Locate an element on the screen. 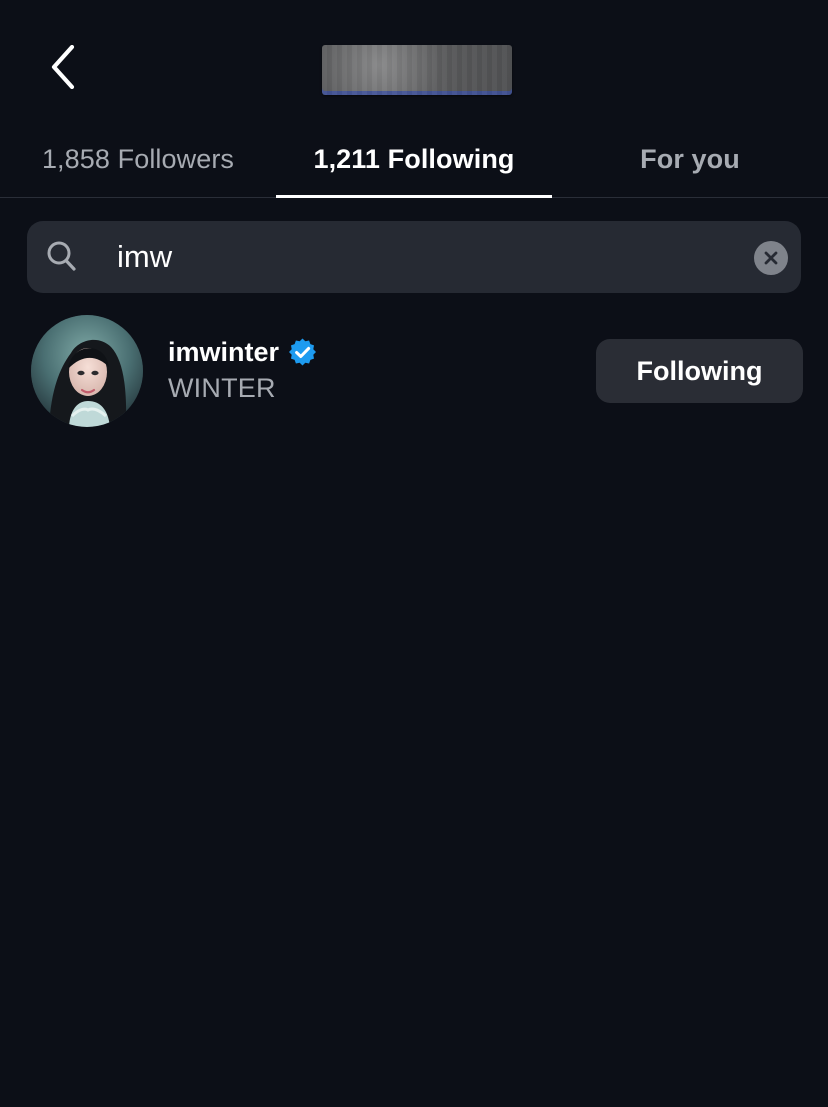  redacted-page-title is located at coordinates (417, 70).